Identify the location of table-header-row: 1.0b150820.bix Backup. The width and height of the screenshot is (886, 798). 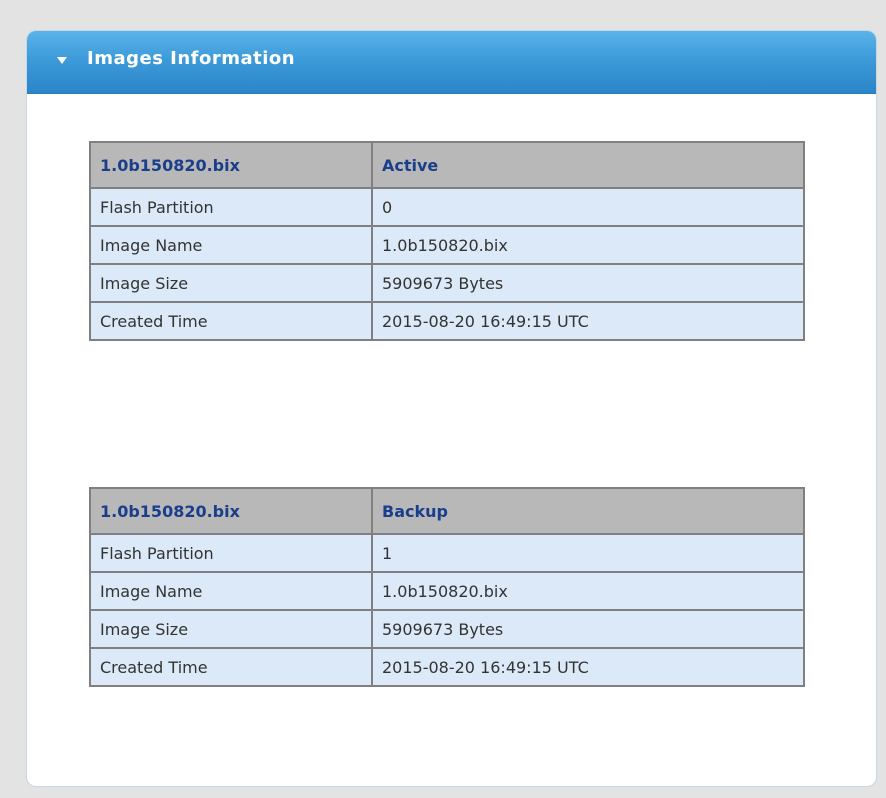
(447, 511).